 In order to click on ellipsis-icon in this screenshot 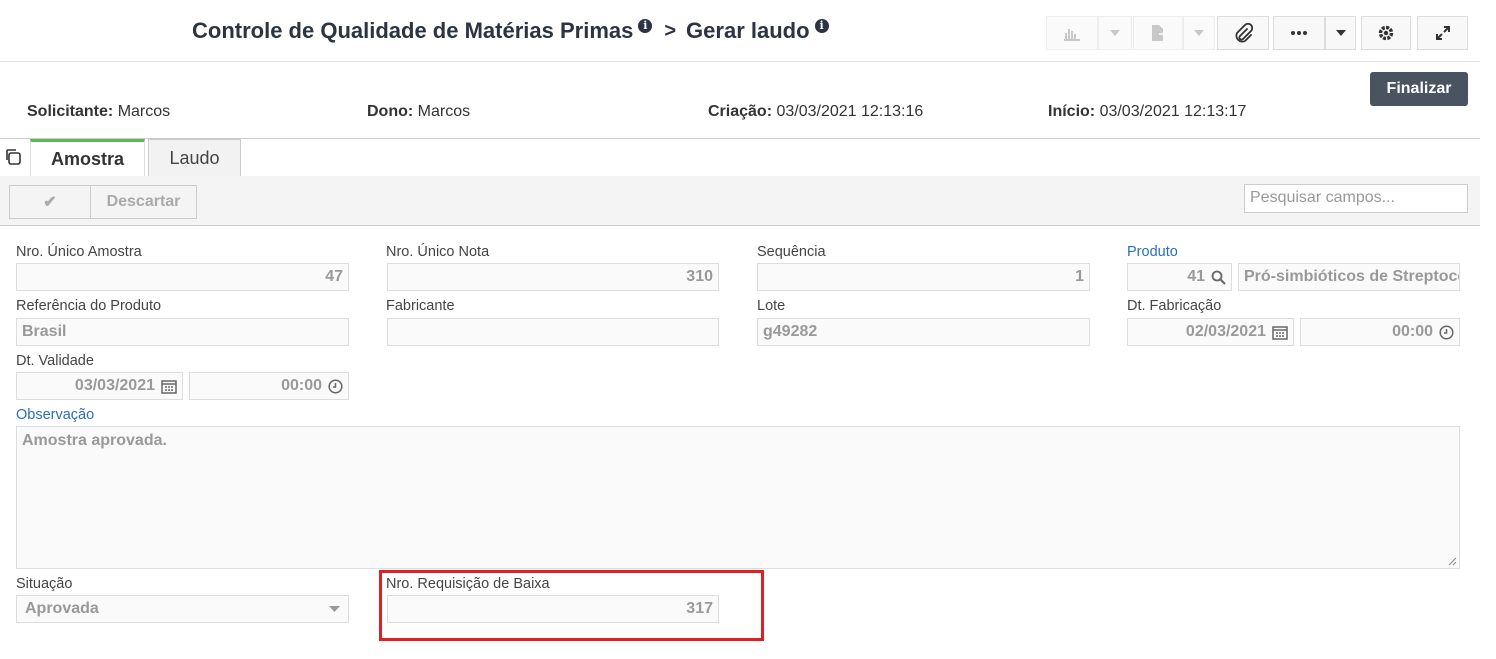, I will do `click(1299, 33)`.